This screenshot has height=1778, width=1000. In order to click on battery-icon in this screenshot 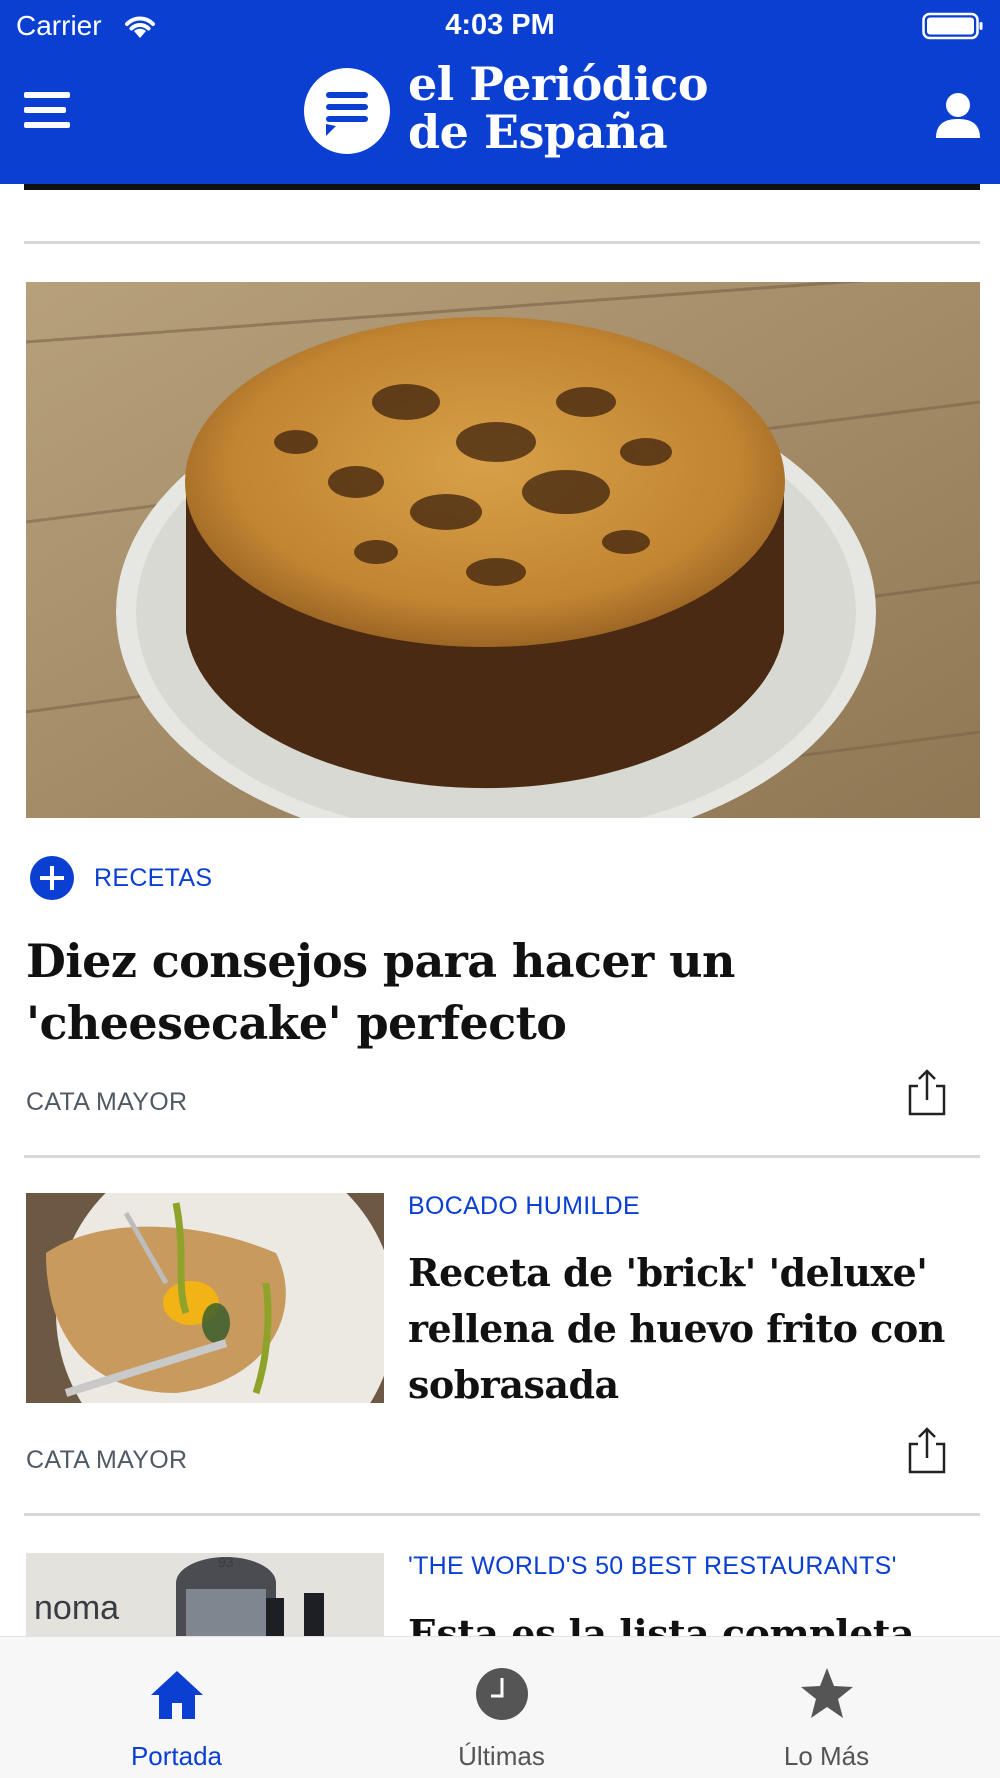, I will do `click(952, 26)`.